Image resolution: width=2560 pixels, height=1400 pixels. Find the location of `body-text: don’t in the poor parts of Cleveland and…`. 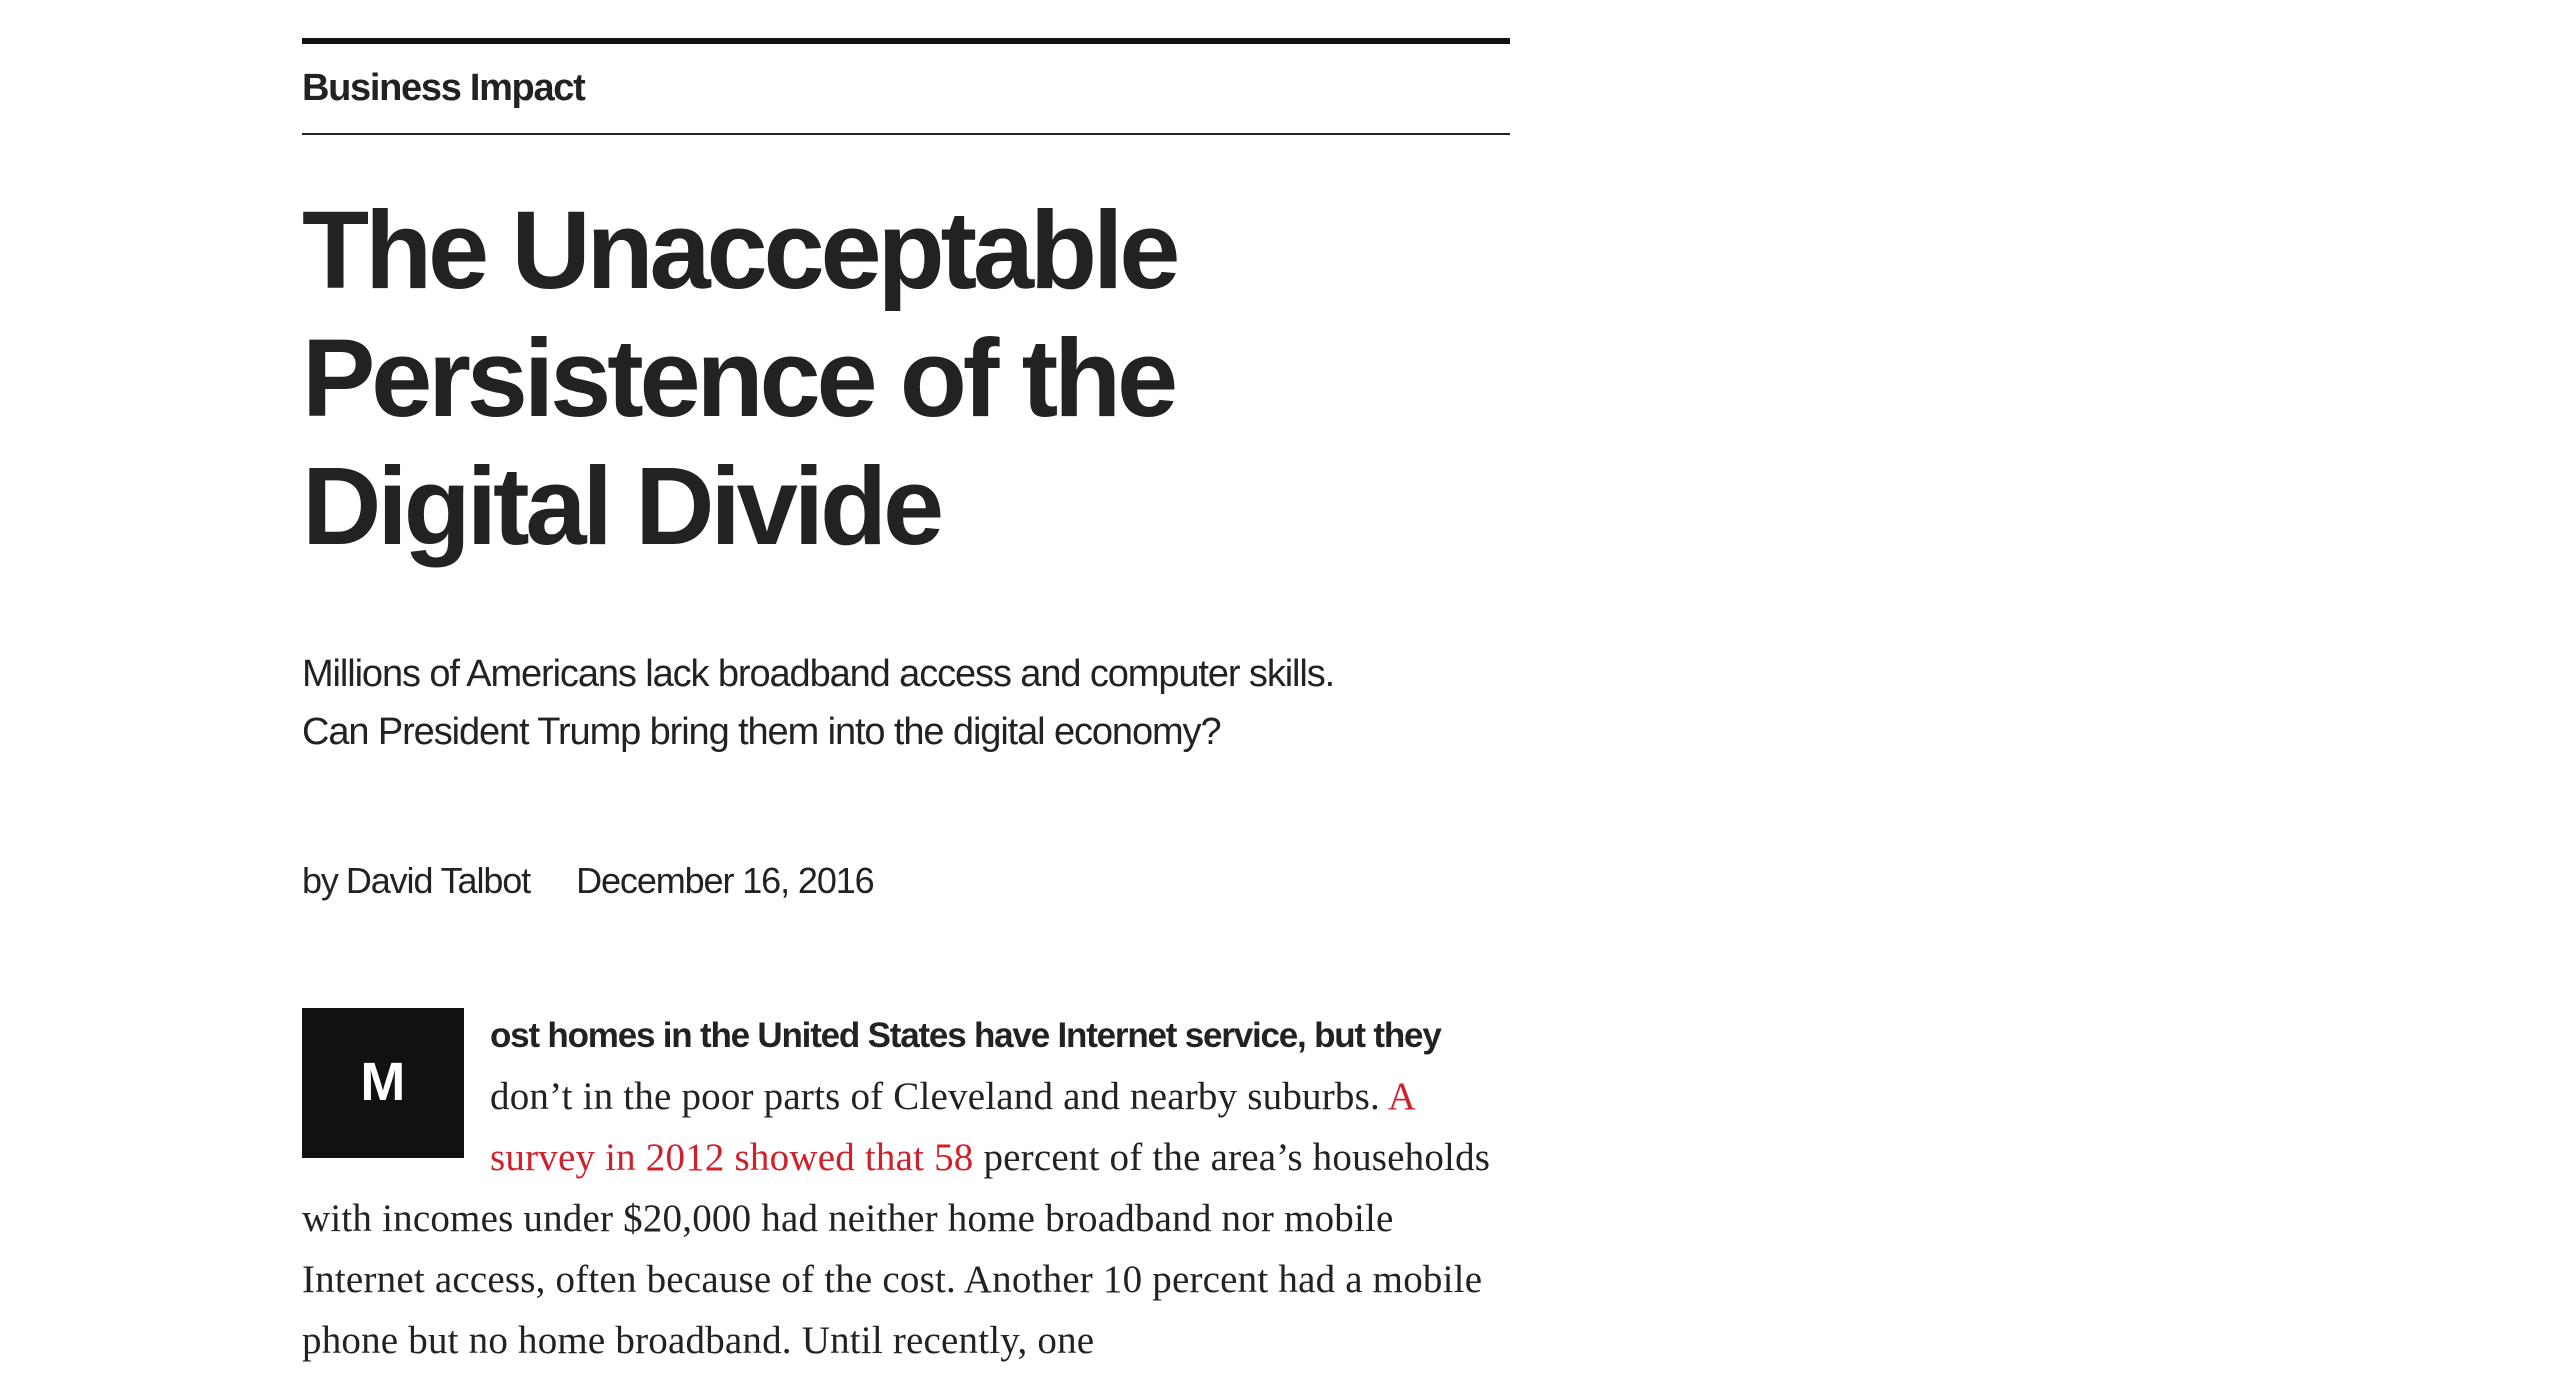

body-text: don’t in the poor parts of Cleveland and… is located at coordinates (939, 1096).